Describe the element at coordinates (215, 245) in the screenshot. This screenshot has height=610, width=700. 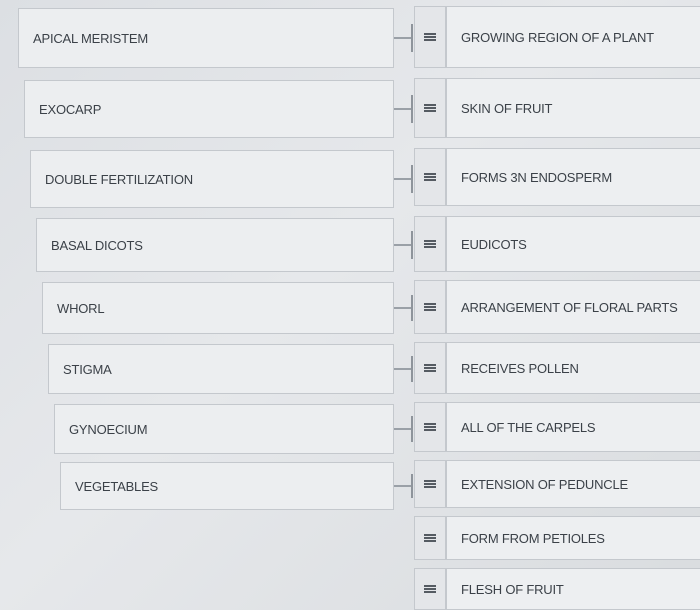
I see `term-box: BASAL DICOTS` at that location.